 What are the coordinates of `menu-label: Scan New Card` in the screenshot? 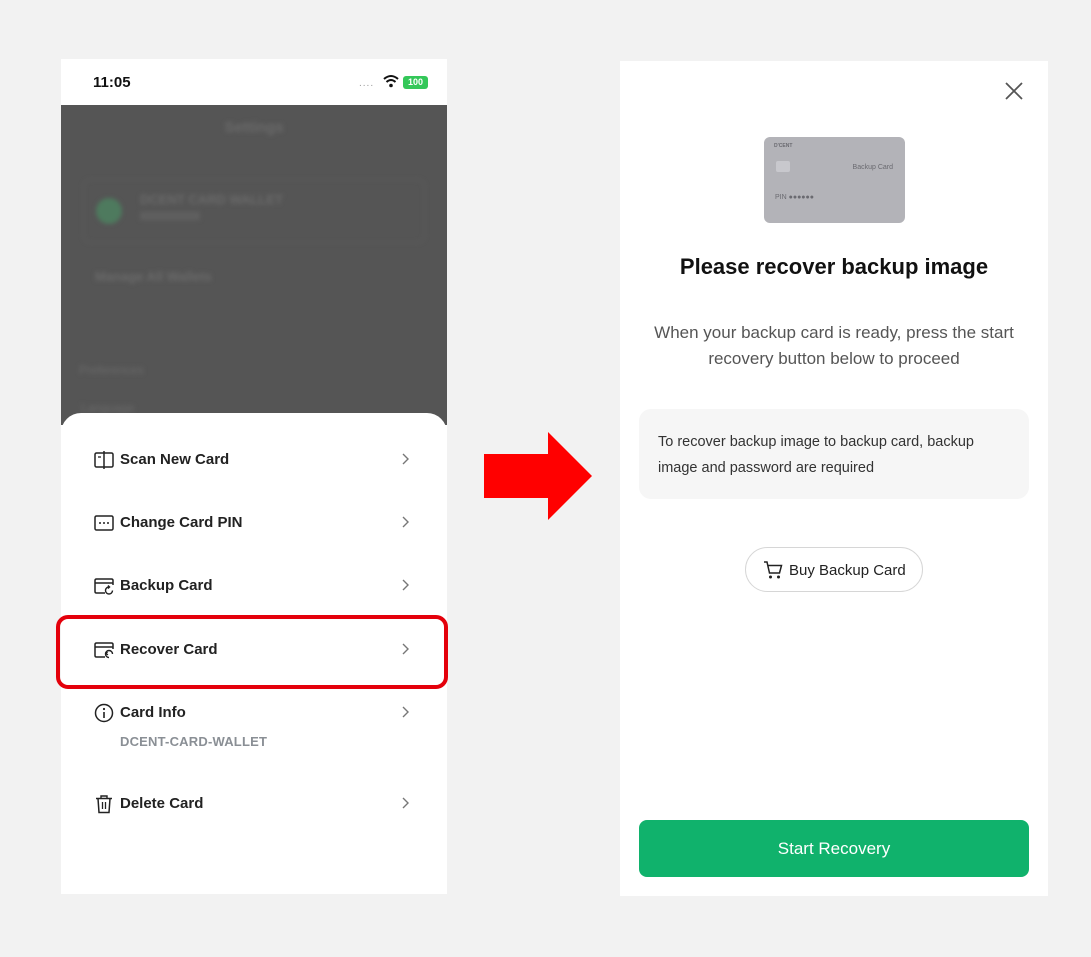 It's located at (175, 459).